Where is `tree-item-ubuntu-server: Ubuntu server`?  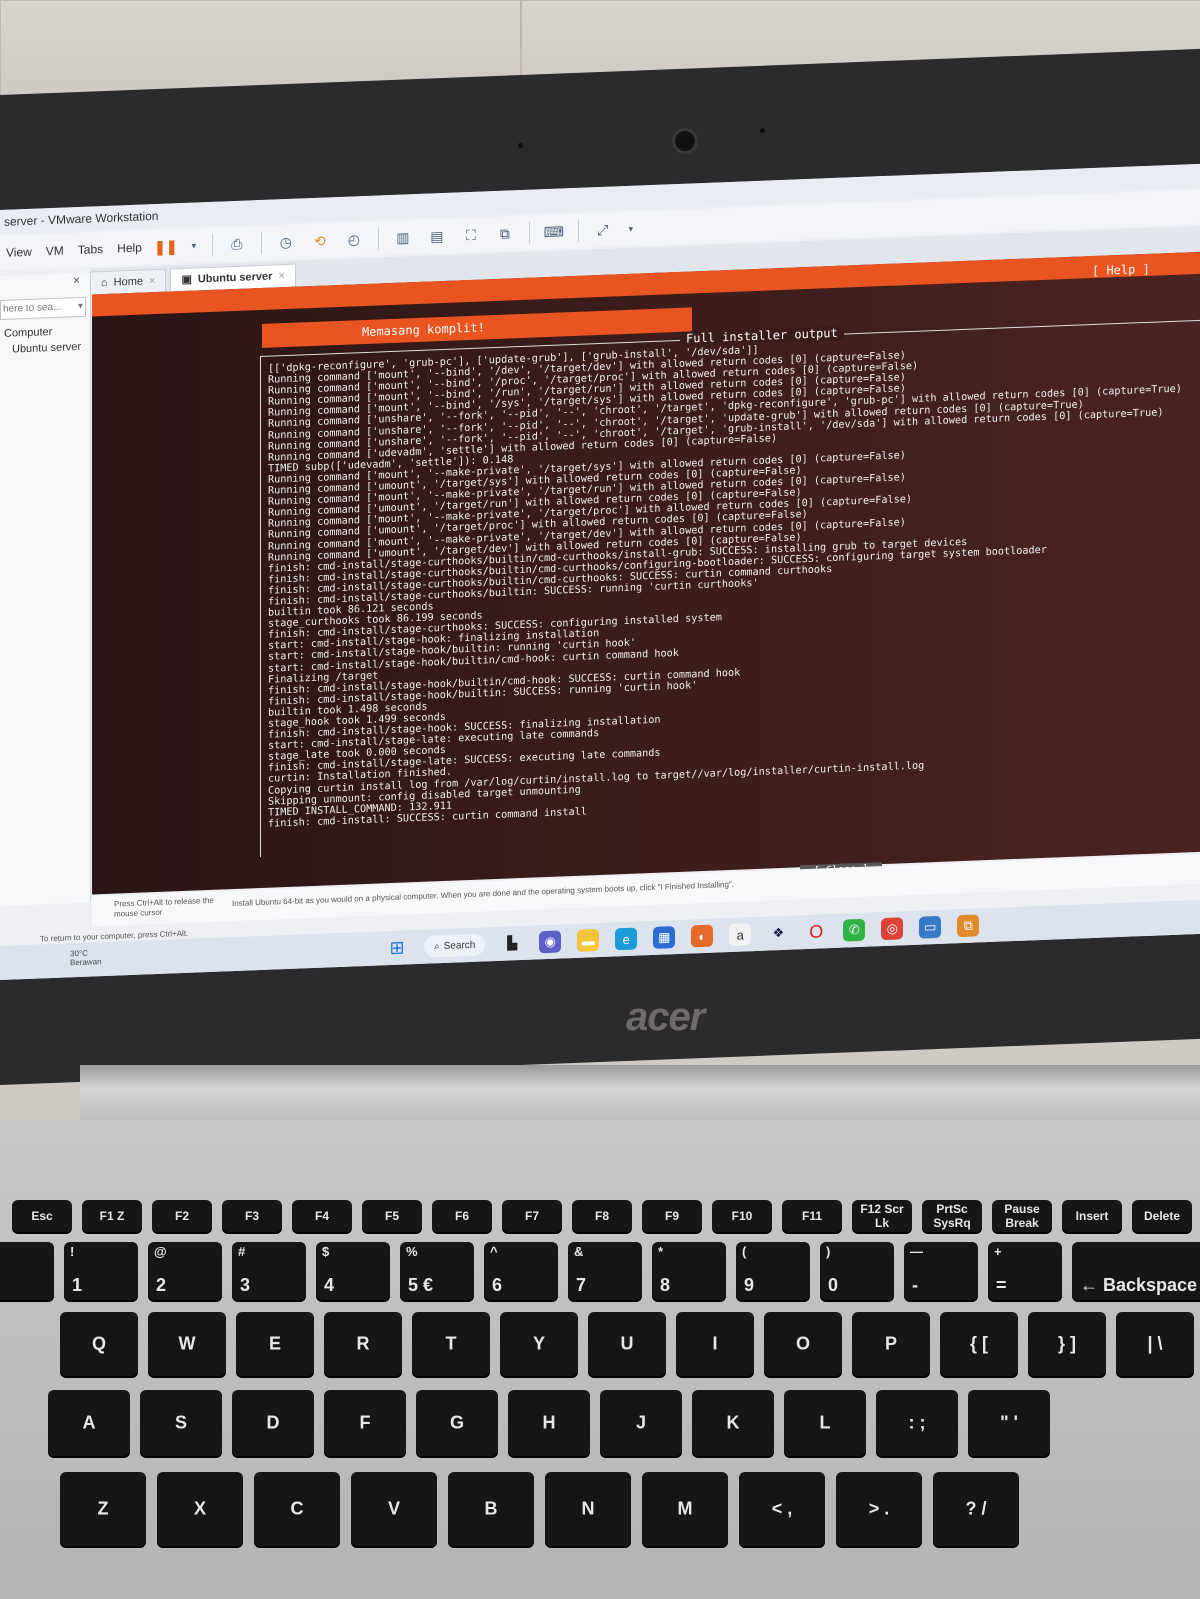 tree-item-ubuntu-server: Ubuntu server is located at coordinates (47, 348).